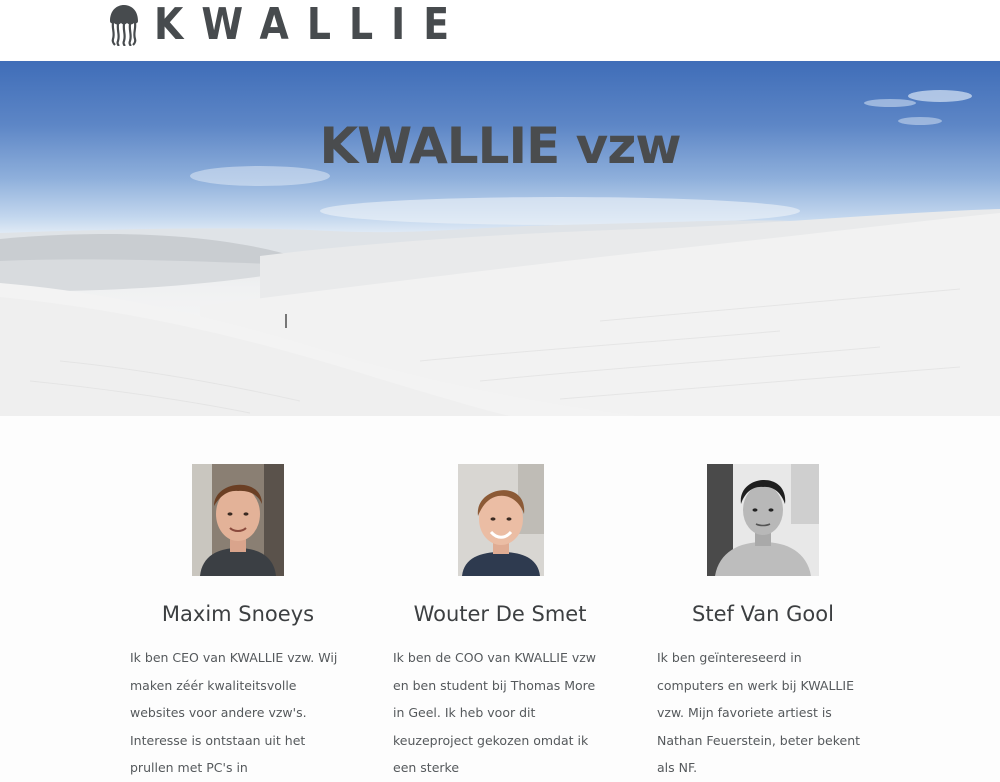  What do you see at coordinates (500, 146) in the screenshot?
I see `hero-title: KWALLIE vzw` at bounding box center [500, 146].